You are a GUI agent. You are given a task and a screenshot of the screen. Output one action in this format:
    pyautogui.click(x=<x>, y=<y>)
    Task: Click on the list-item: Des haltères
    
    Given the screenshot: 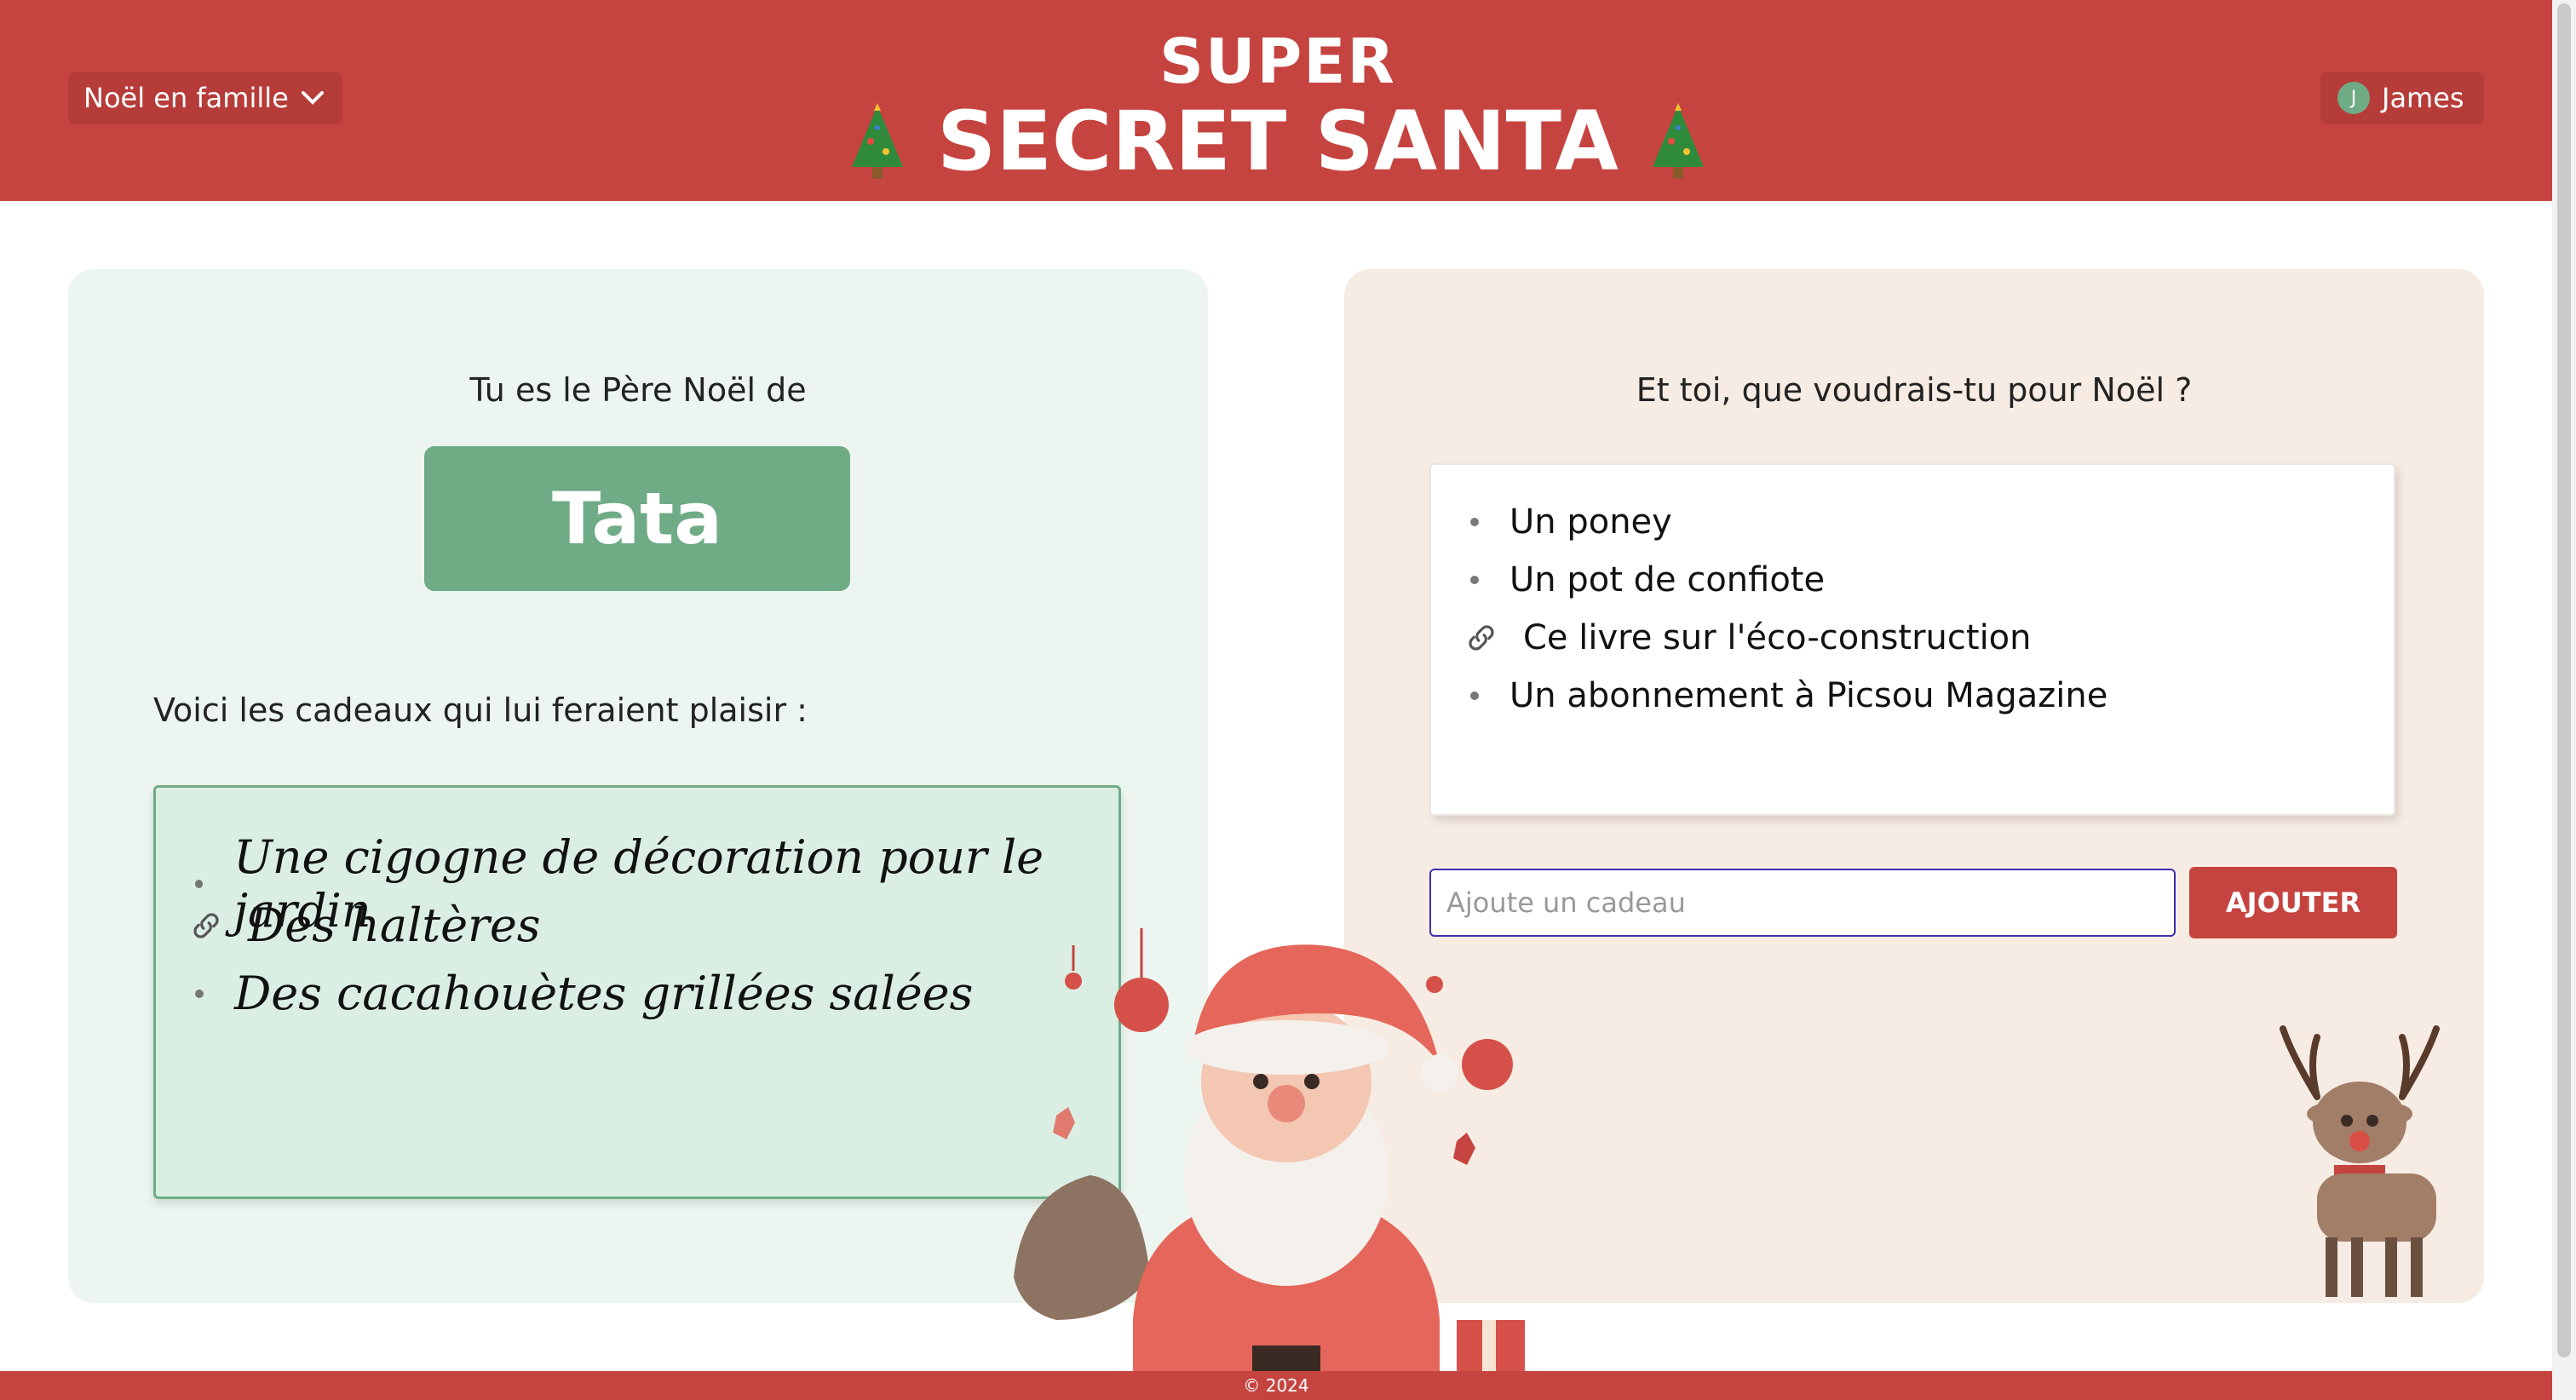 What is the action you would take?
    pyautogui.click(x=365, y=925)
    